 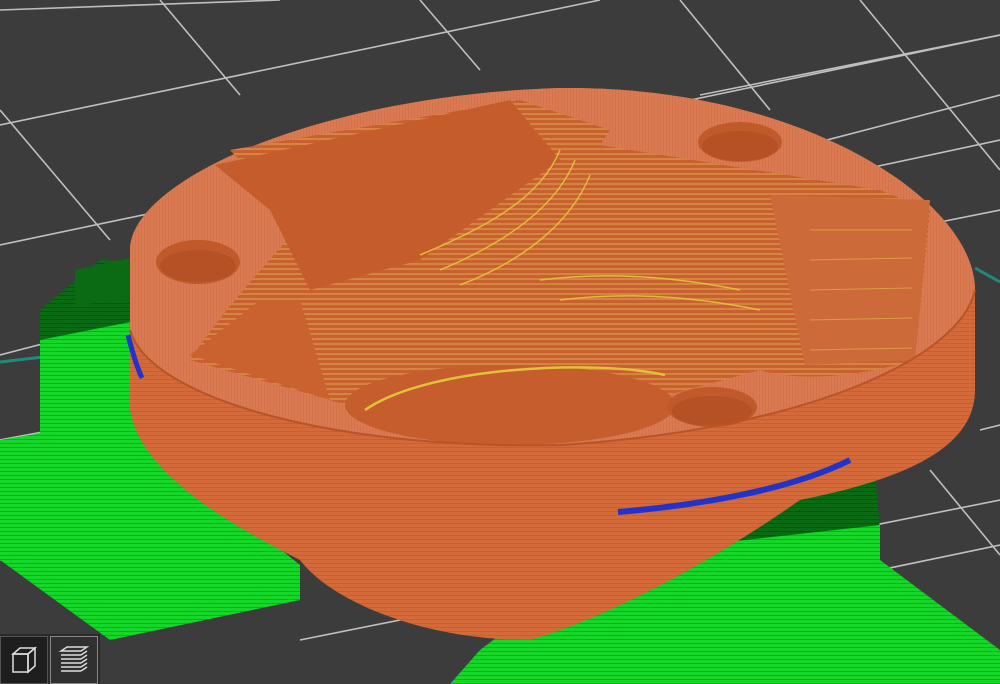 I want to click on 3d-view-button, so click(x=24, y=660).